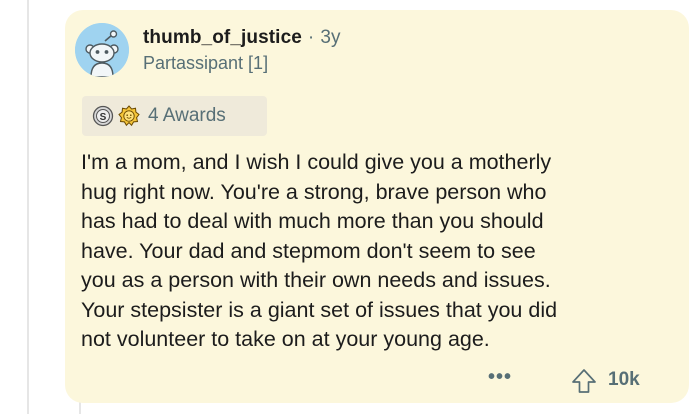 This screenshot has width=700, height=414. Describe the element at coordinates (187, 115) in the screenshot. I see `awards-count: 4 Awards` at that location.